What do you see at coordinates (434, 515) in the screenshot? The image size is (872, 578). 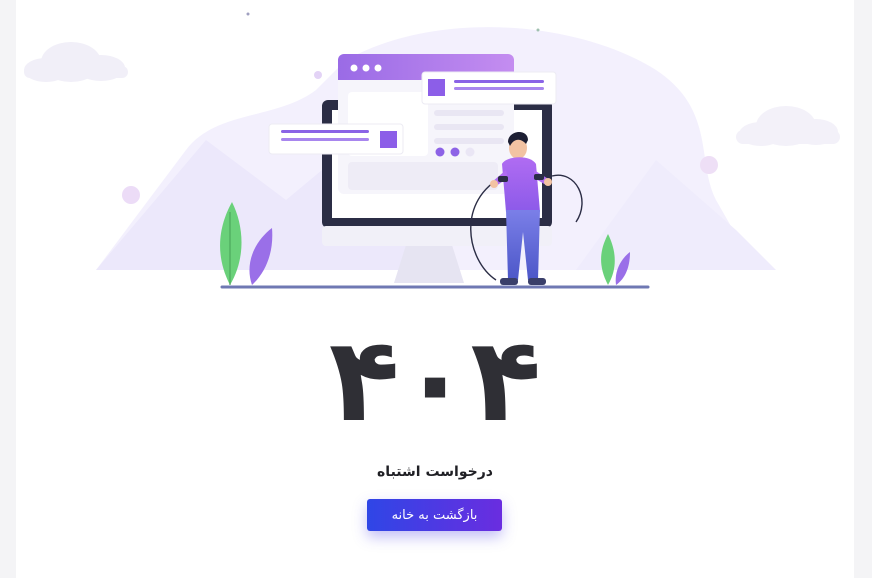 I see `back-to-home-button: بازگشت به خانه` at bounding box center [434, 515].